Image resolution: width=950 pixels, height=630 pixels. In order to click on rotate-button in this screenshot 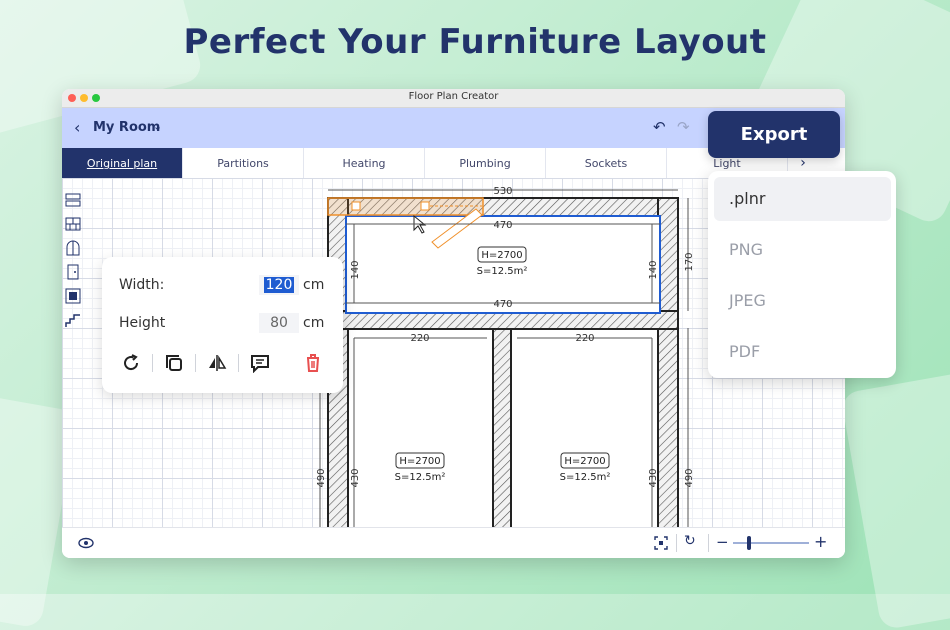, I will do `click(131, 363)`.